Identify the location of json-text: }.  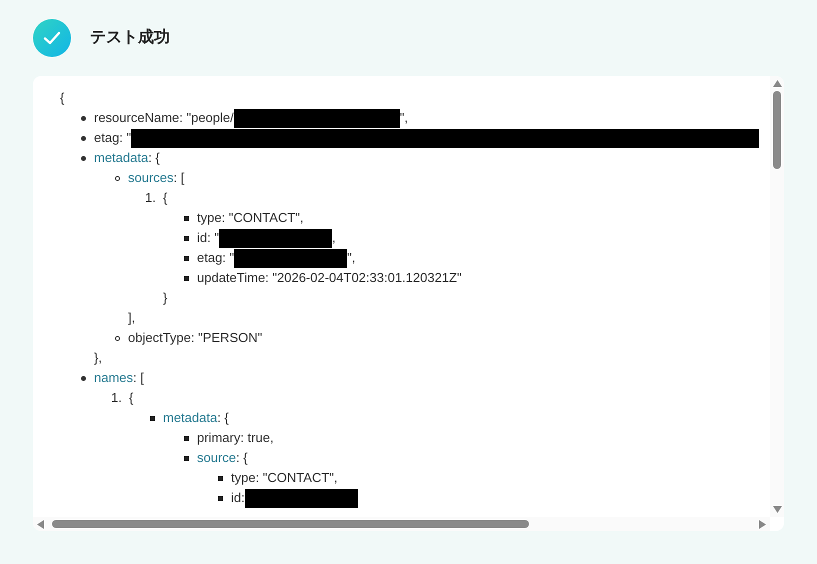
(165, 297).